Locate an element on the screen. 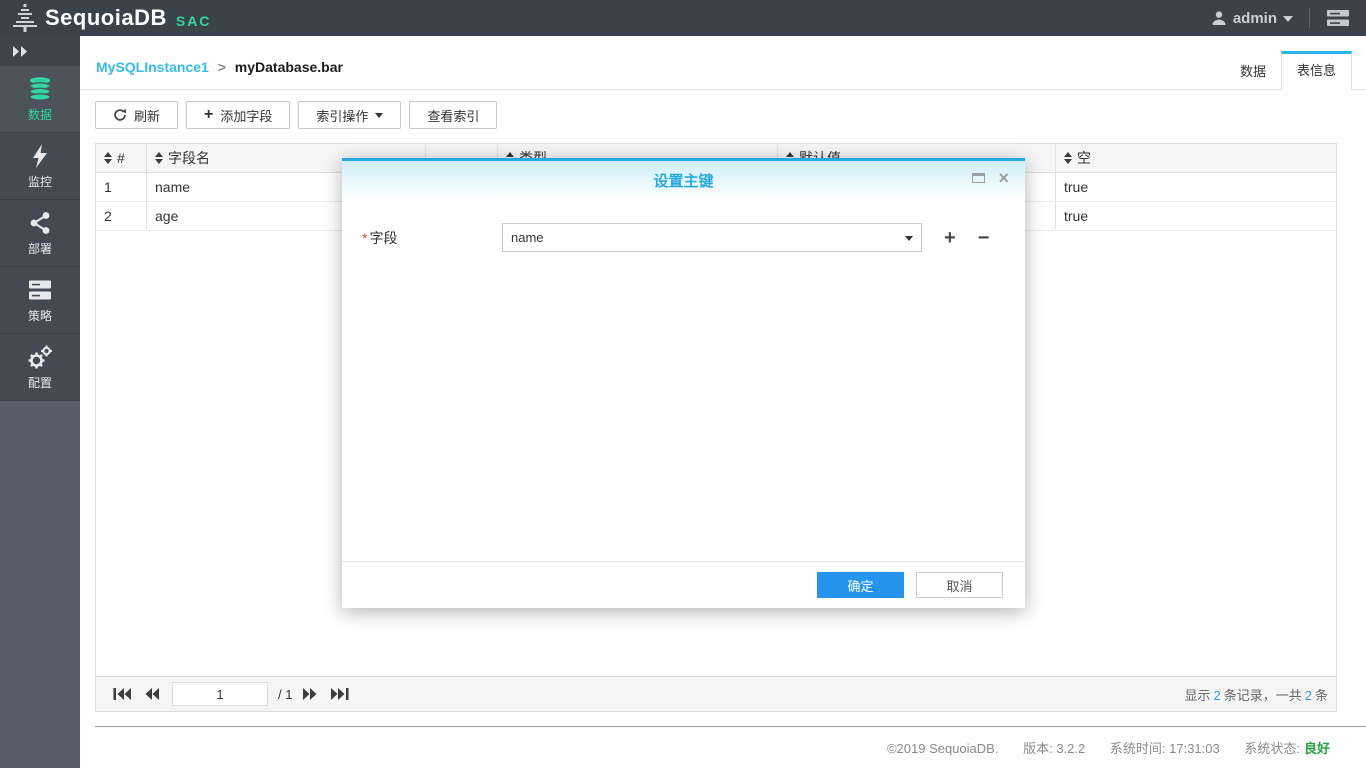 The image size is (1366, 768). record-total: 2 is located at coordinates (1308, 695).